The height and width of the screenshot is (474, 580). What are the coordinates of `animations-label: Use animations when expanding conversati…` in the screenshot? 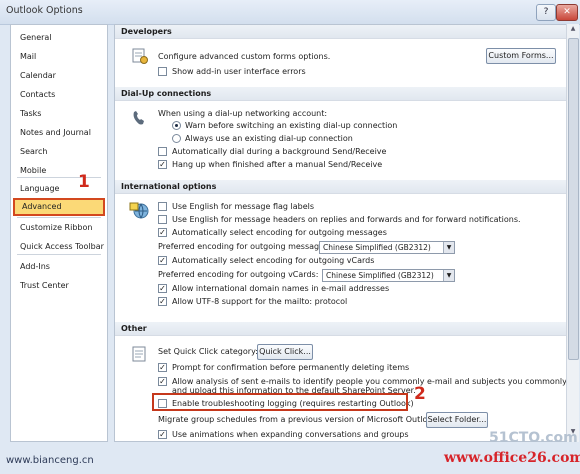 It's located at (290, 434).